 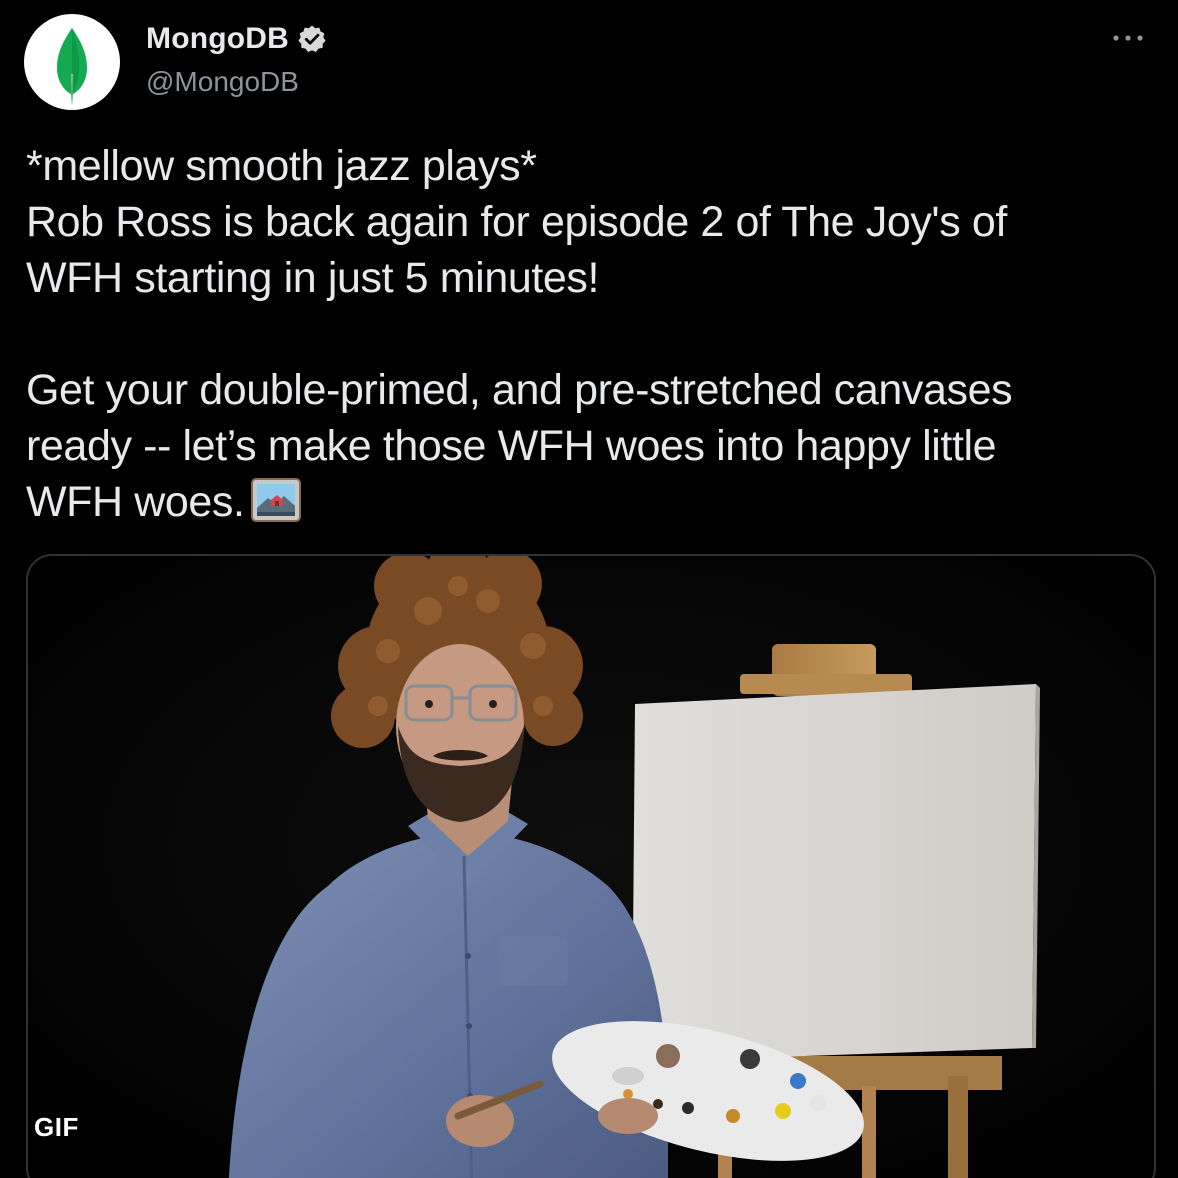 I want to click on tweet-text-line-last: WFH woes., so click(x=586, y=505).